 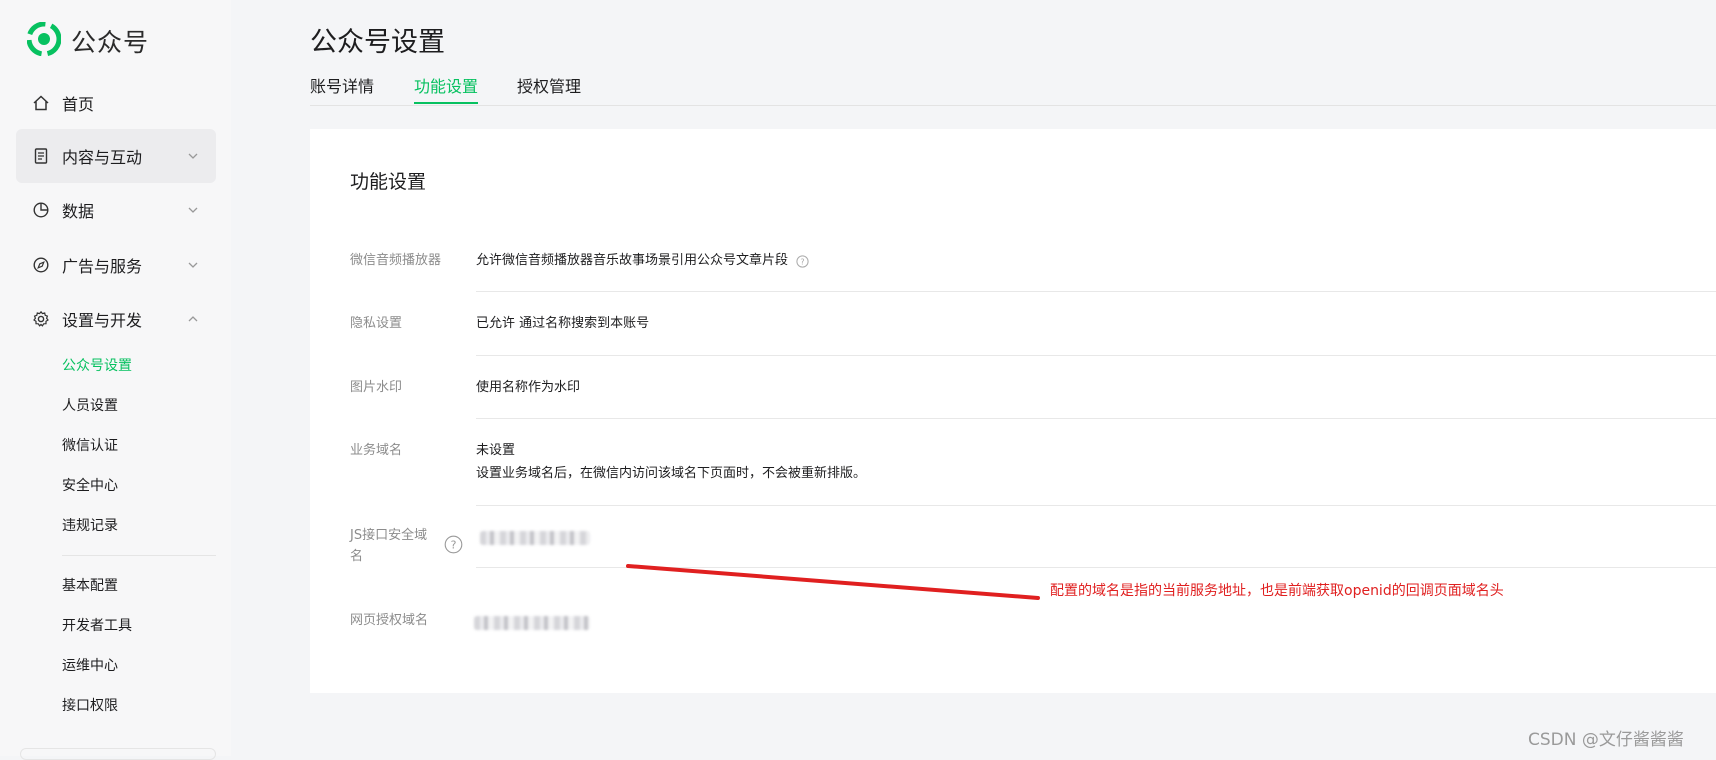 I want to click on card-title: 功能设置, so click(x=388, y=182).